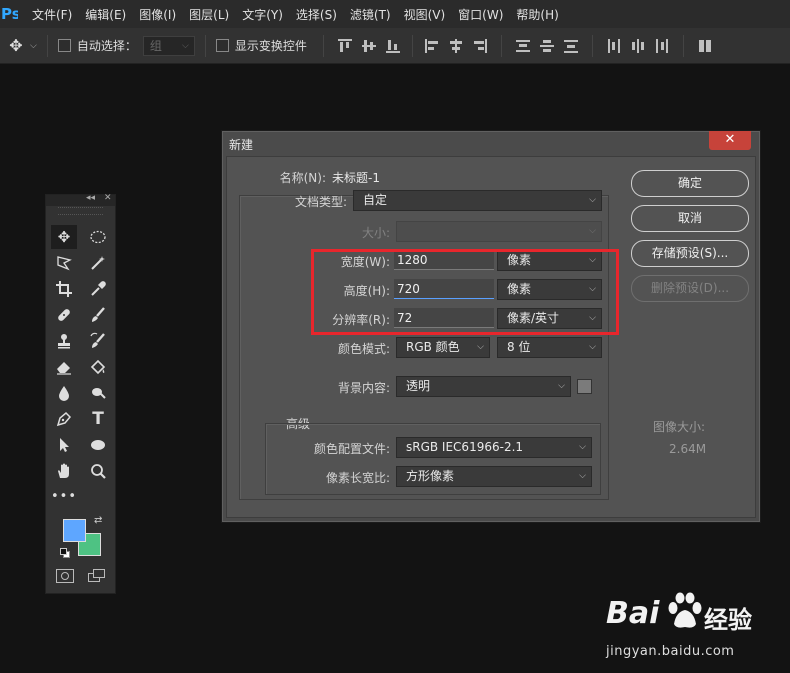 Image resolution: width=790 pixels, height=673 pixels. Describe the element at coordinates (64, 419) in the screenshot. I see `pen-icon` at that location.